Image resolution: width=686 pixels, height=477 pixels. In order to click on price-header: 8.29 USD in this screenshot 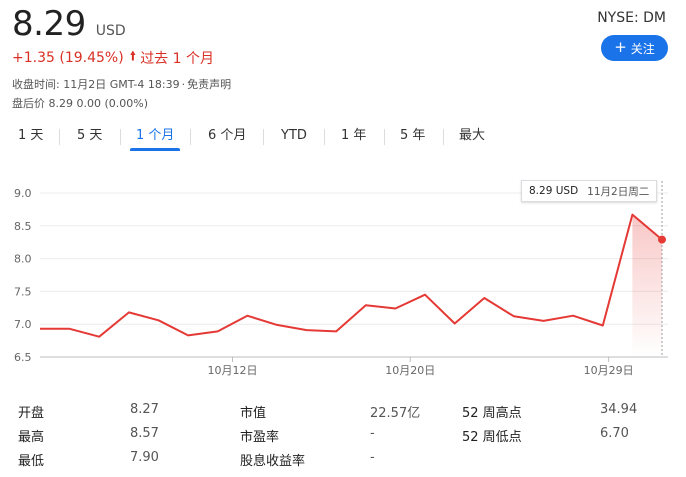, I will do `click(69, 24)`.